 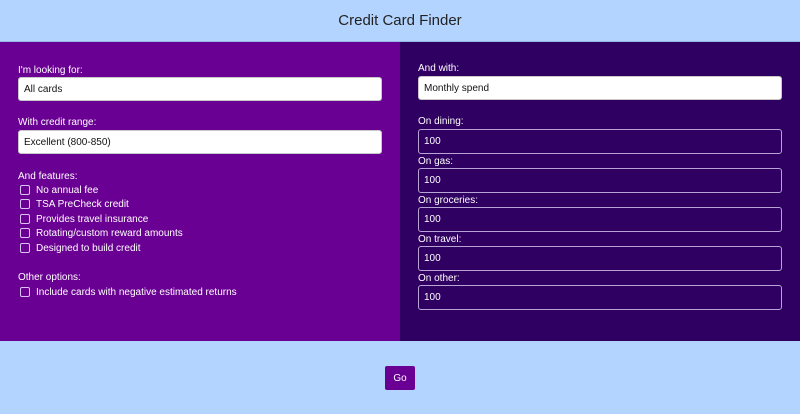 What do you see at coordinates (439, 278) in the screenshot?
I see `other-label: On other:` at bounding box center [439, 278].